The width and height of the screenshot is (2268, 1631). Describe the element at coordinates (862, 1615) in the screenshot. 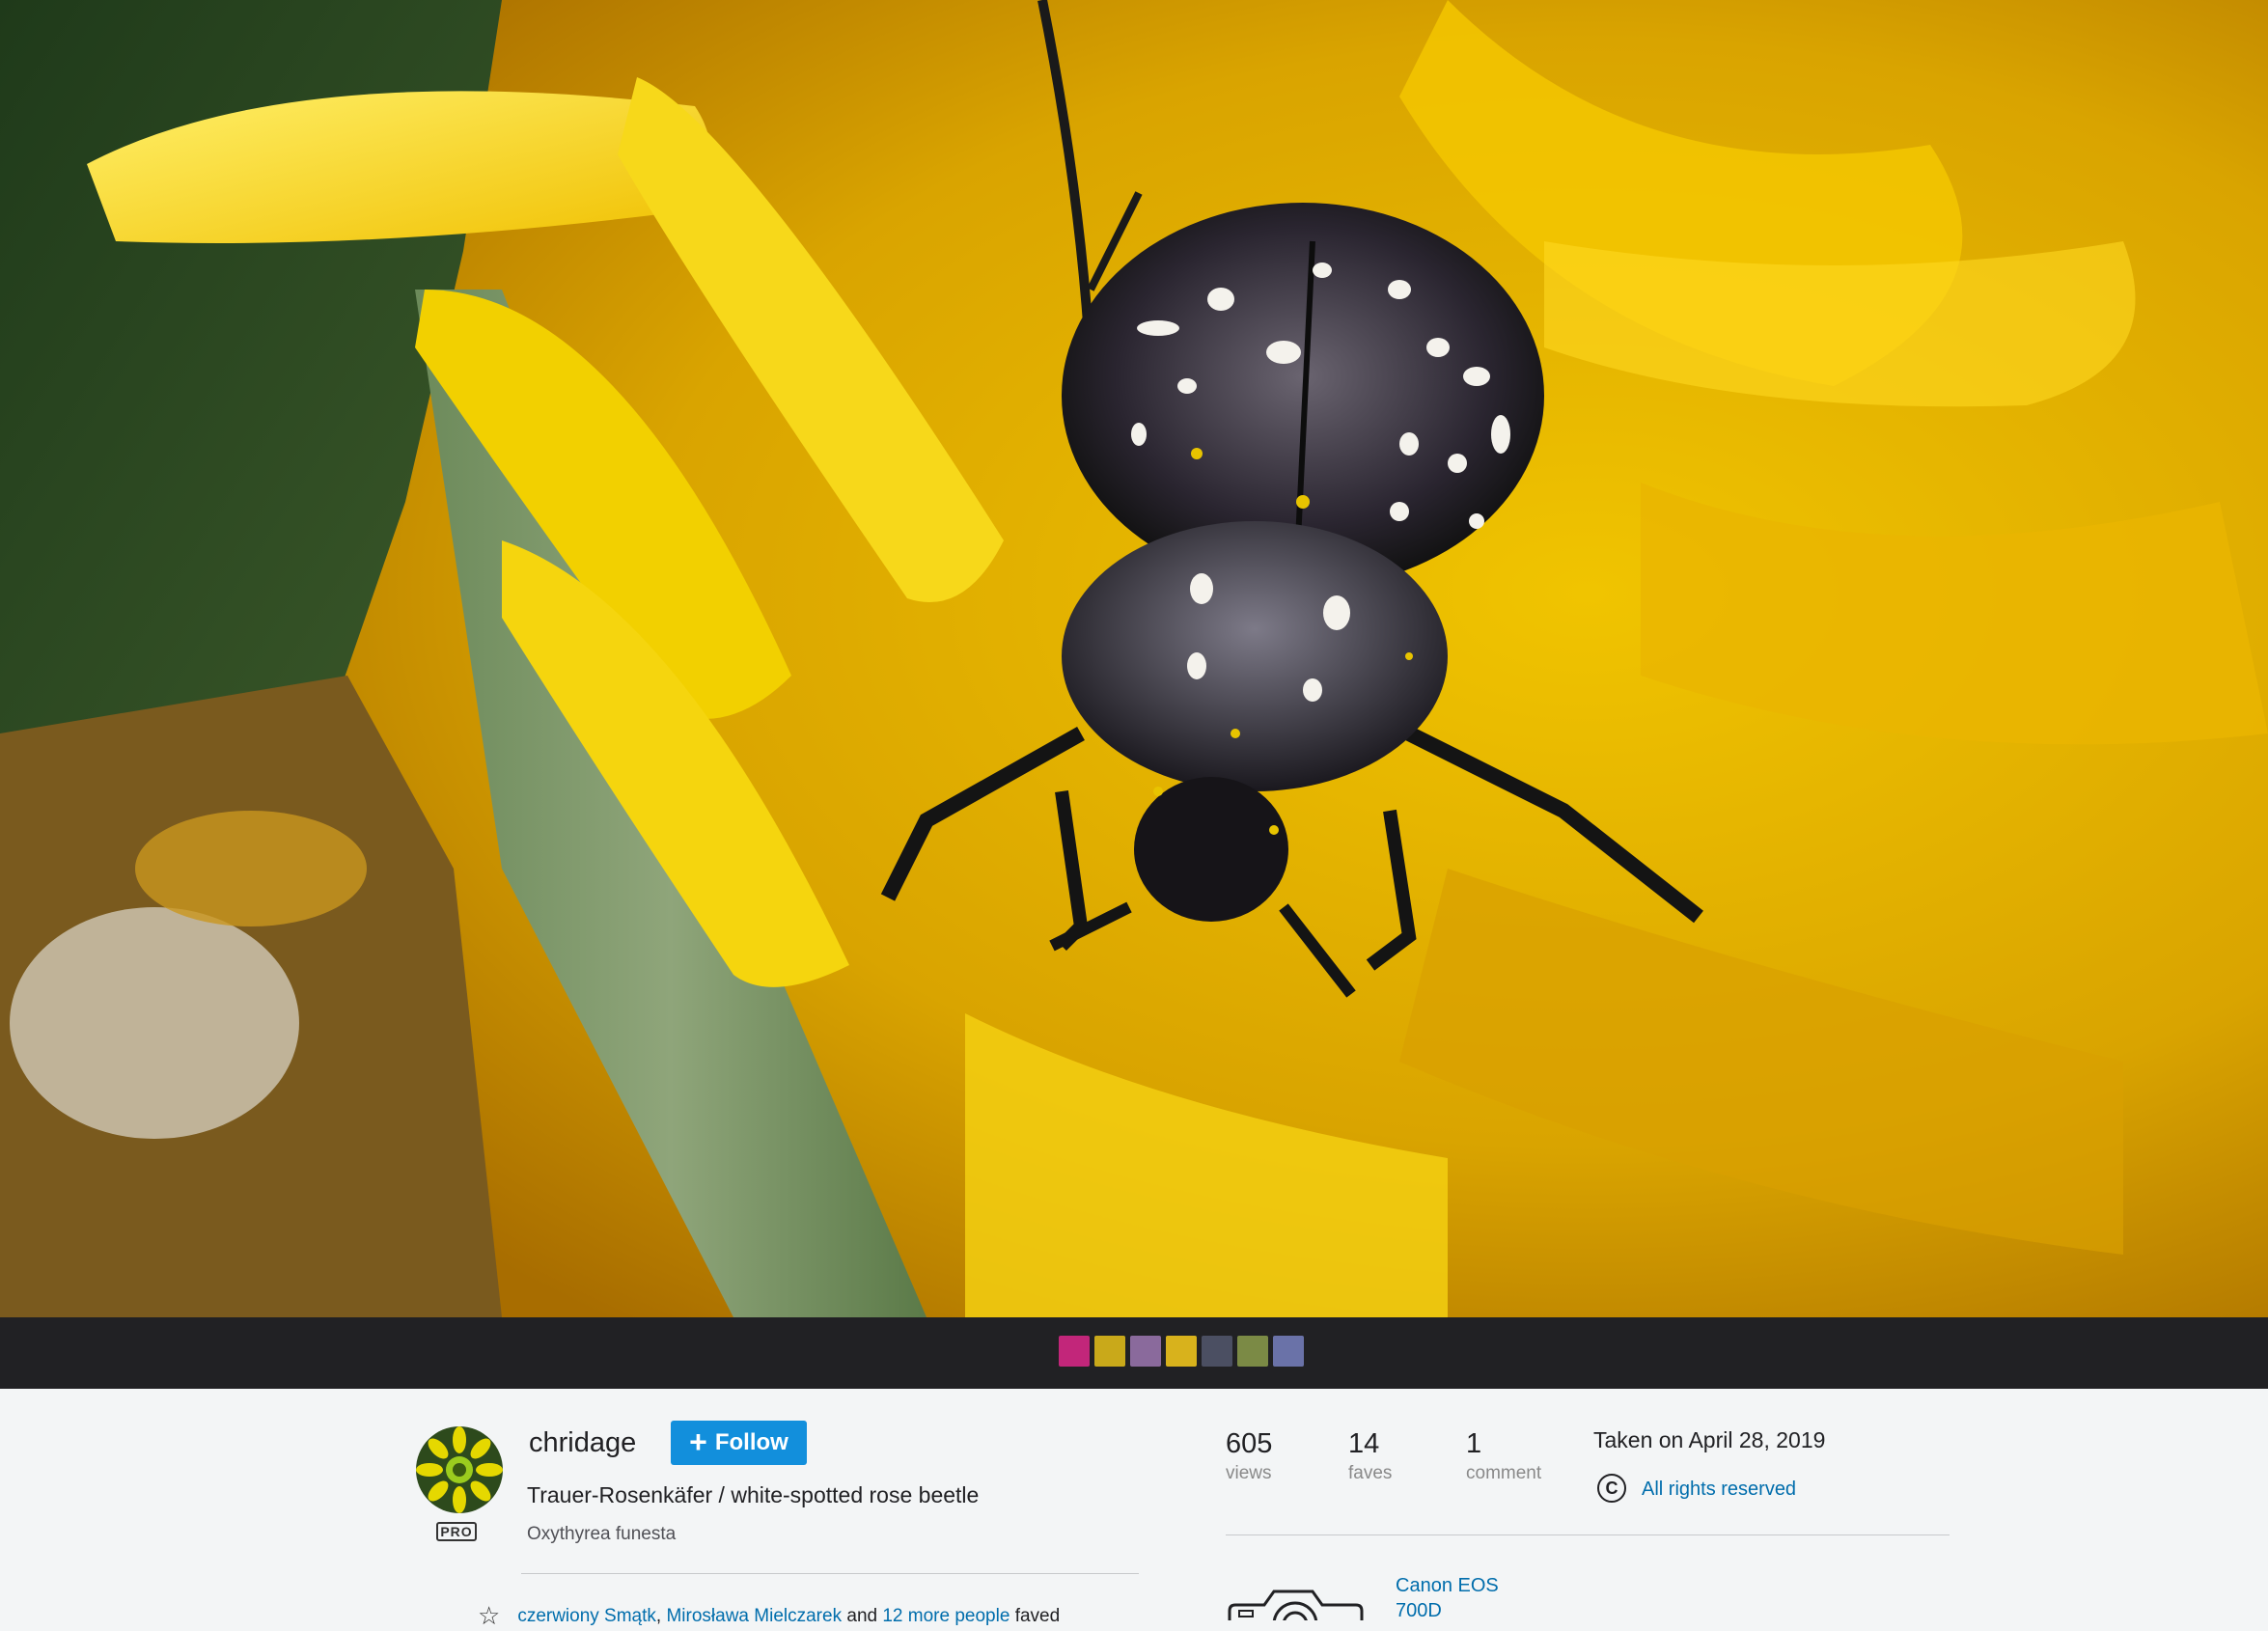

I see `faved-by-and: and` at that location.